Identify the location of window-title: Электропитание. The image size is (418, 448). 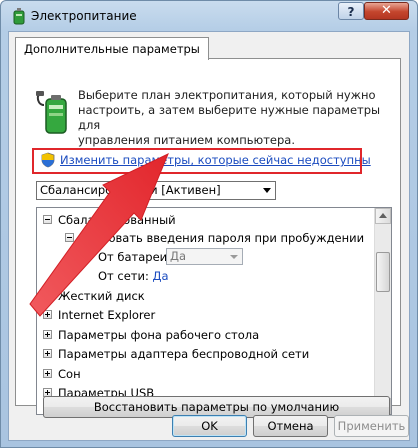
(84, 16).